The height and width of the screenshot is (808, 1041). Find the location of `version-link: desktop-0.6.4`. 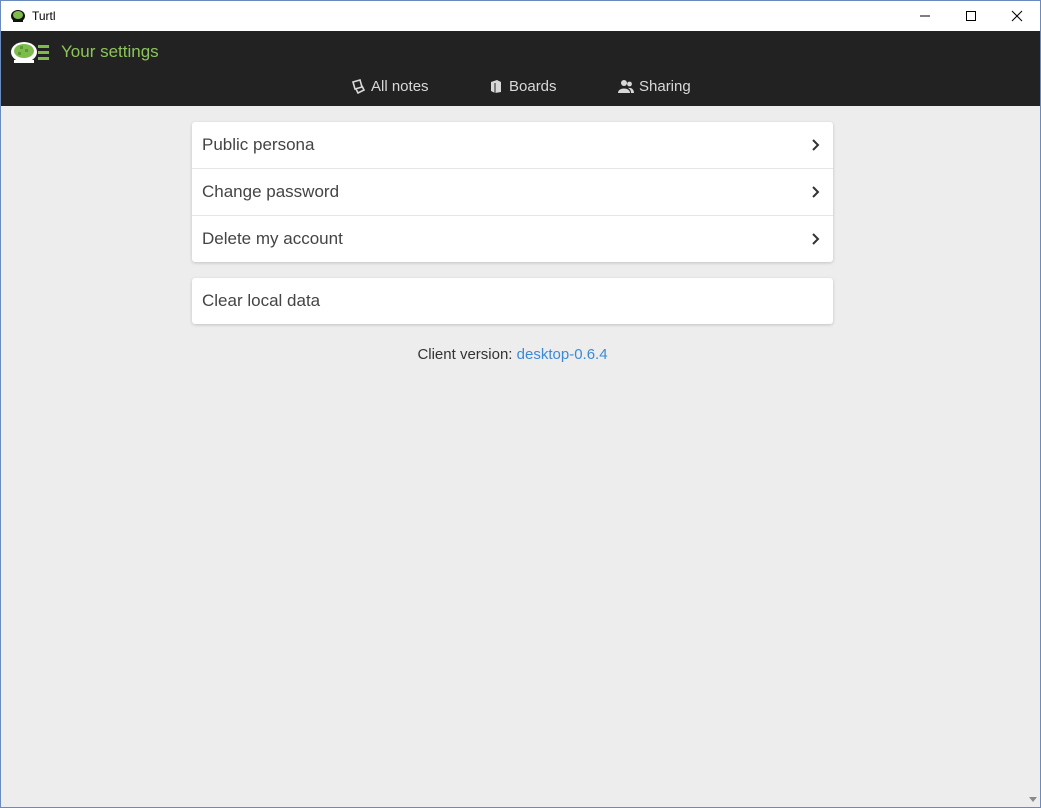

version-link: desktop-0.6.4 is located at coordinates (562, 354).